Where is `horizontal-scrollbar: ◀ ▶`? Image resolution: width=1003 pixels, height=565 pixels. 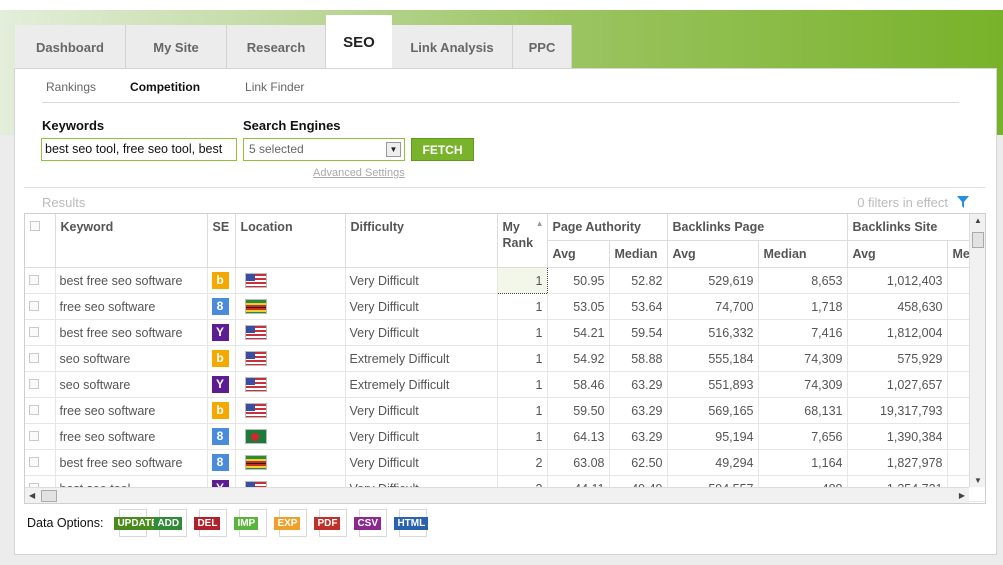
horizontal-scrollbar: ◀ ▶ is located at coordinates (497, 495).